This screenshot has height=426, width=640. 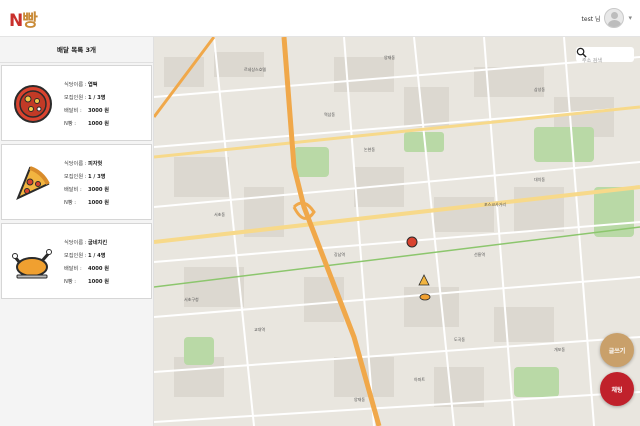 I want to click on roast-chicken-icon, so click(x=32, y=264).